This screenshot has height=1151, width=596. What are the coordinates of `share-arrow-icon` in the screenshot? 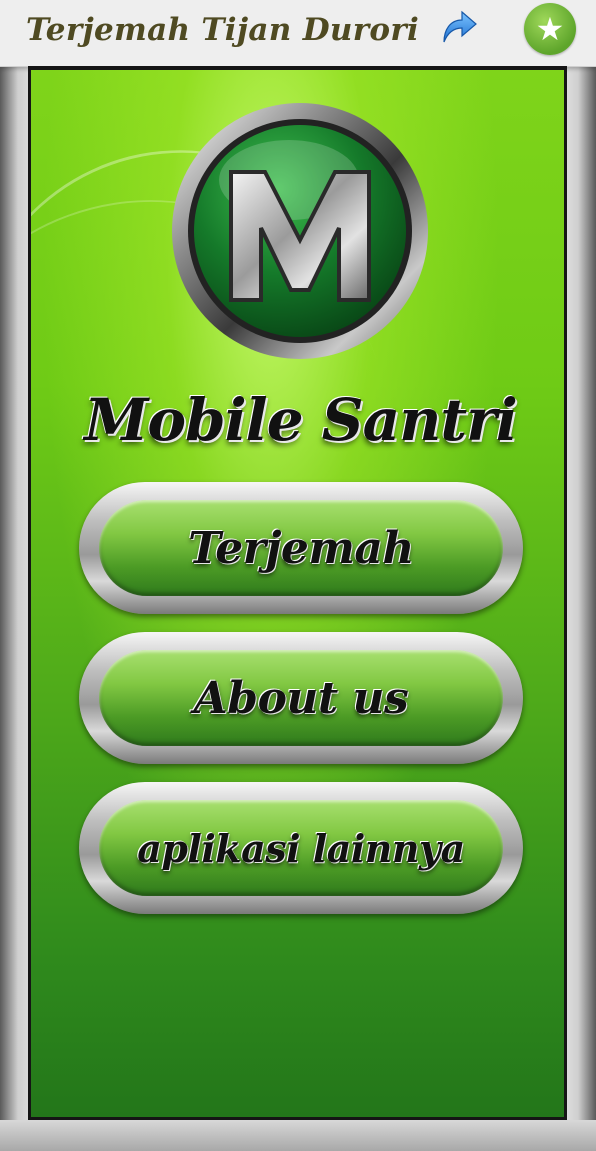 It's located at (460, 26).